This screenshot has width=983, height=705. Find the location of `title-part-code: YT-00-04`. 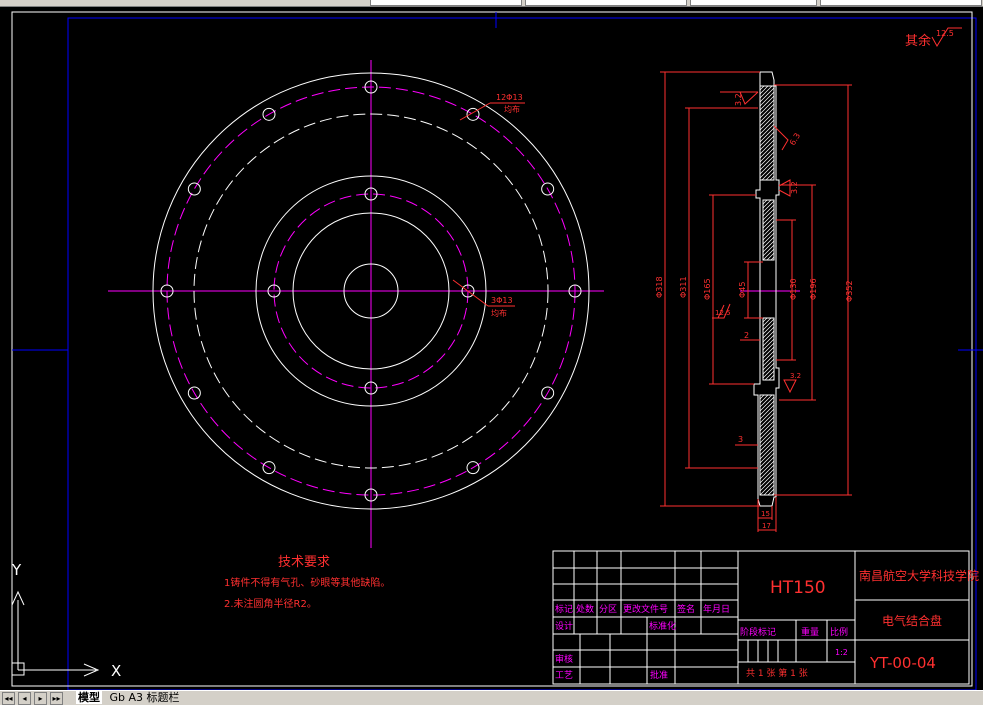

title-part-code: YT-00-04 is located at coordinates (902, 663).